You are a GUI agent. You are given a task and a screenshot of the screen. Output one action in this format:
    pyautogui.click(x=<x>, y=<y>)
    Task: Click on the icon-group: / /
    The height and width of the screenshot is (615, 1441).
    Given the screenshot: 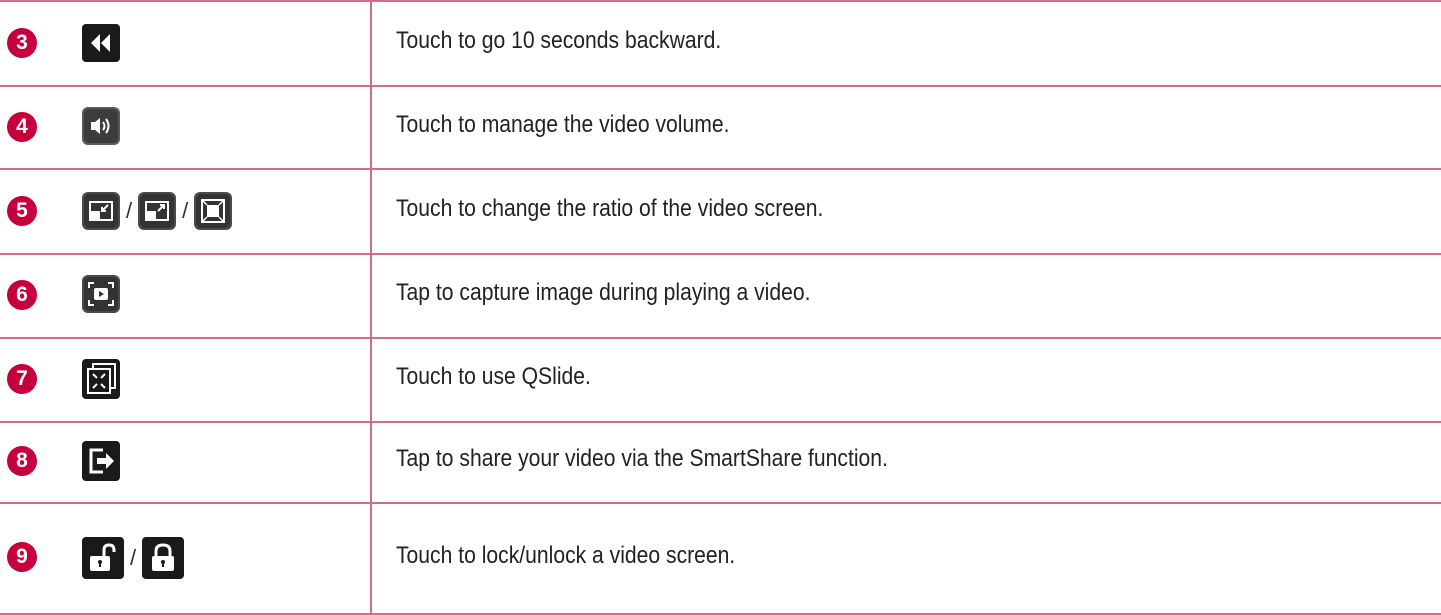 What is the action you would take?
    pyautogui.click(x=157, y=211)
    